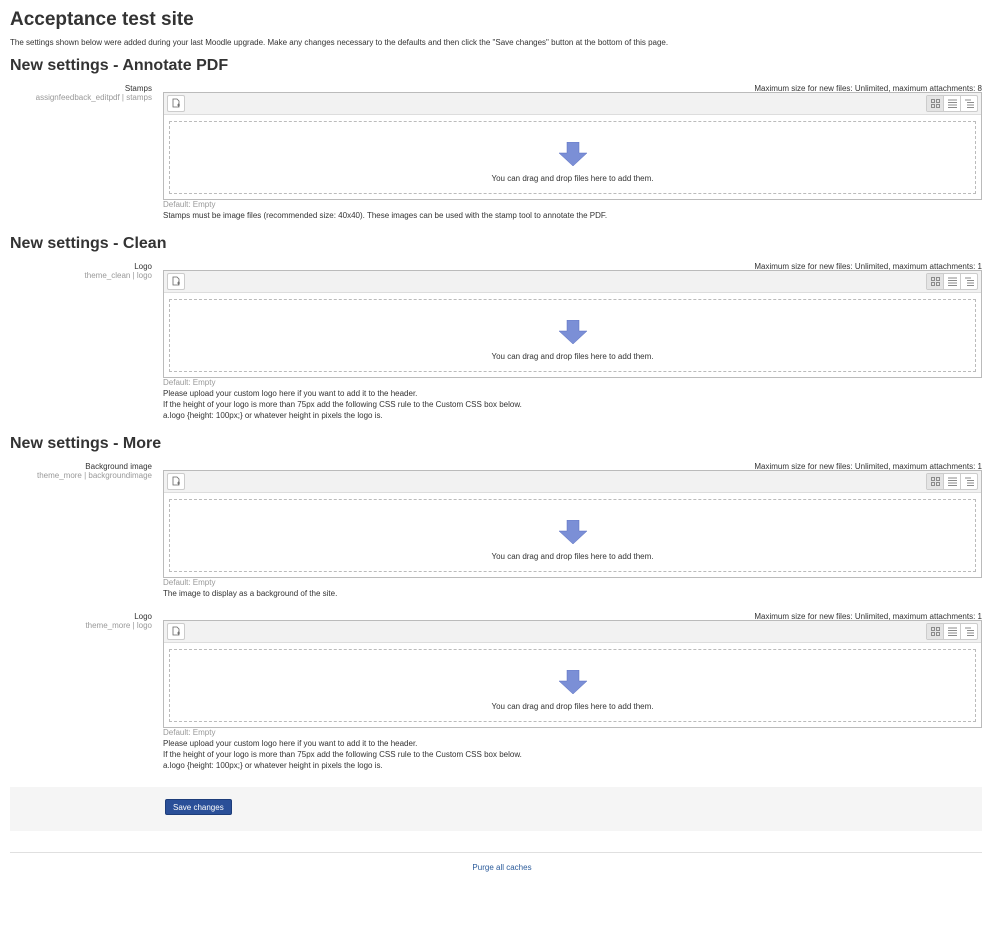  I want to click on section-heading-annotate-pdf: New settings - Annotate PDF, so click(119, 65).